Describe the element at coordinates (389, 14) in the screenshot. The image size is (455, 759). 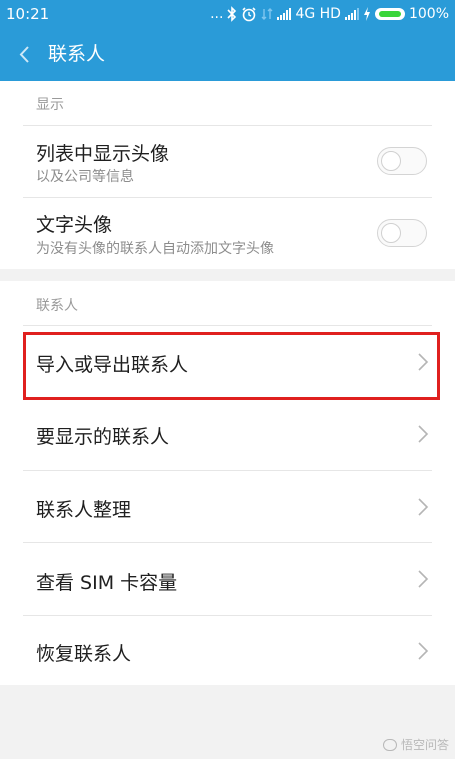
I see `battery-icon` at that location.